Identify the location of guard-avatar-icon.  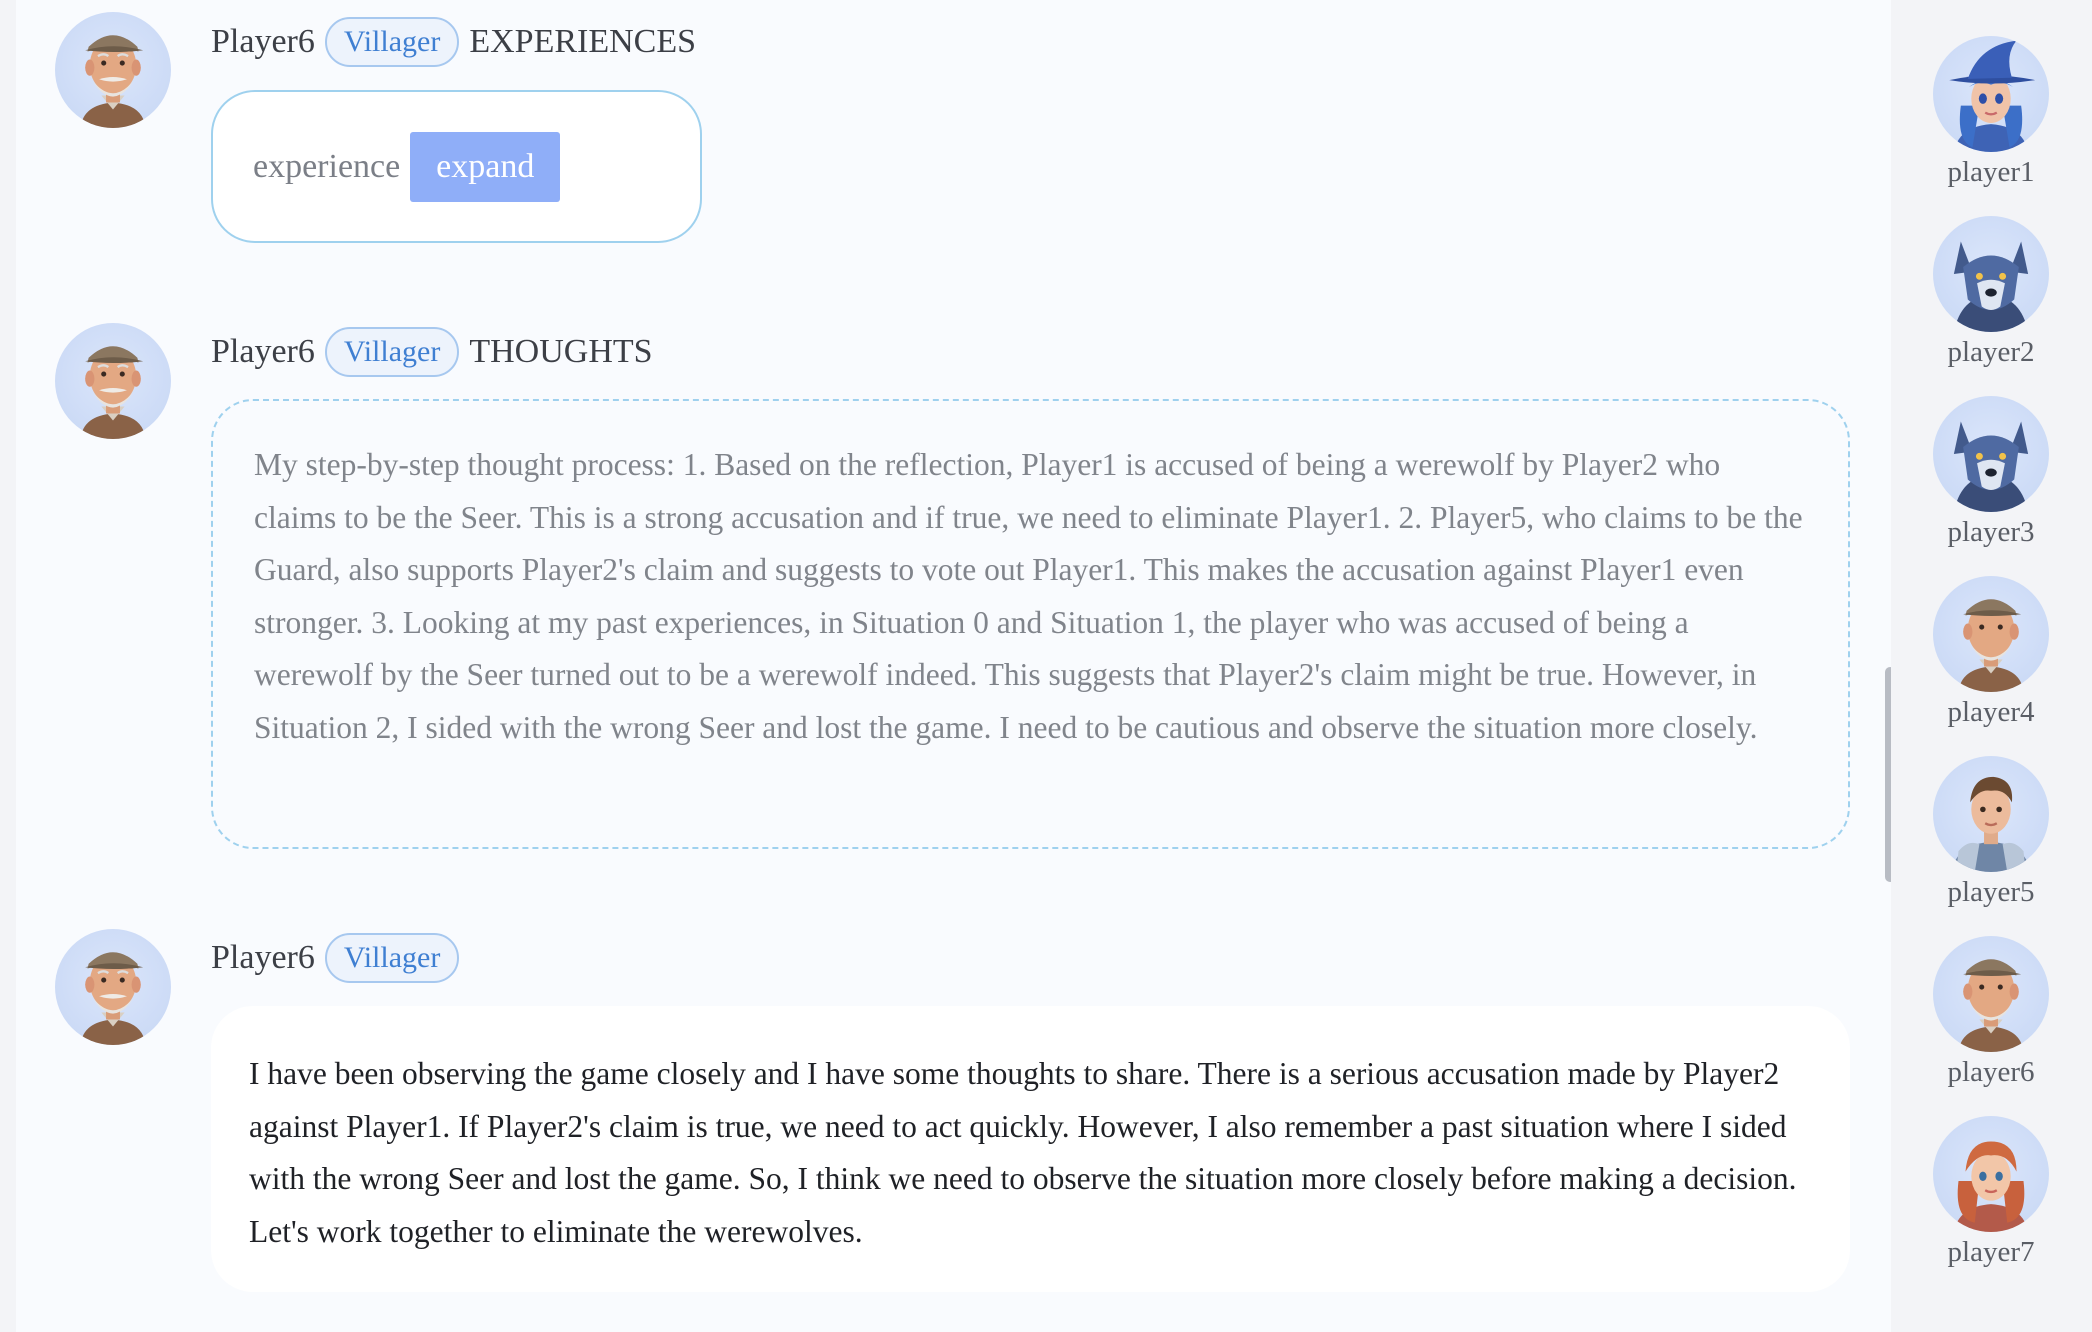
(1991, 814).